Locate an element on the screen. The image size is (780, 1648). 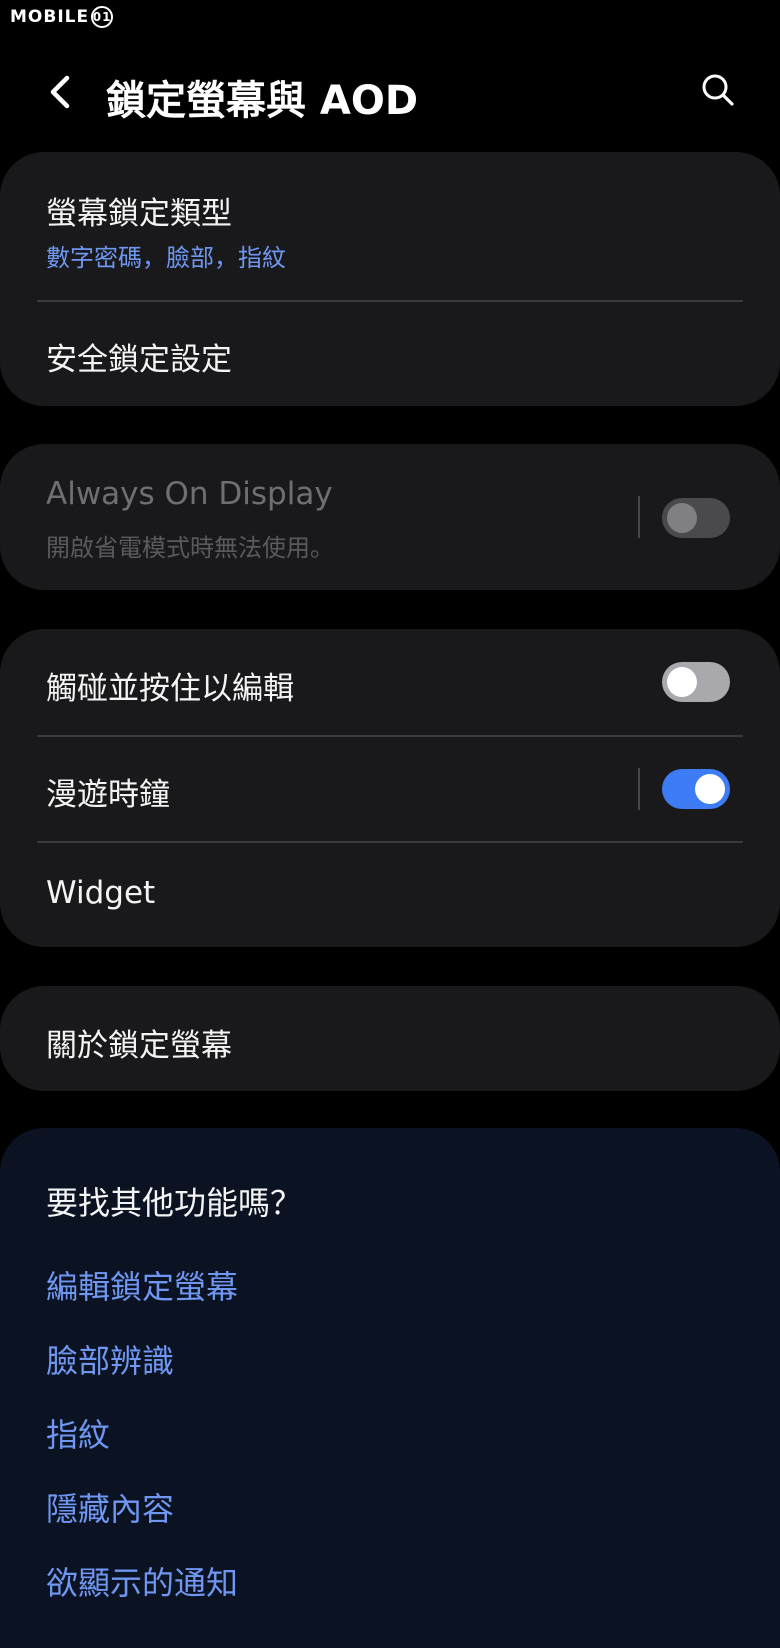
roaming-clock-title: 漫遊時鐘 is located at coordinates (108, 795).